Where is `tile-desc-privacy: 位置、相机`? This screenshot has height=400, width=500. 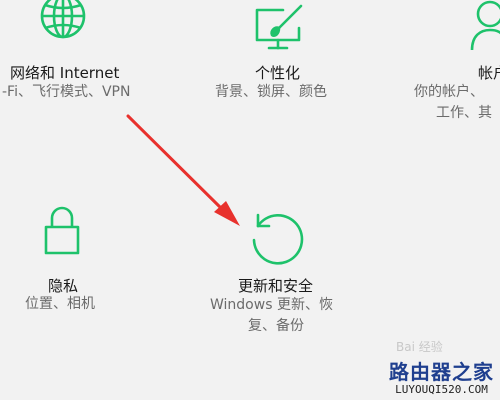 tile-desc-privacy: 位置、相机 is located at coordinates (60, 304).